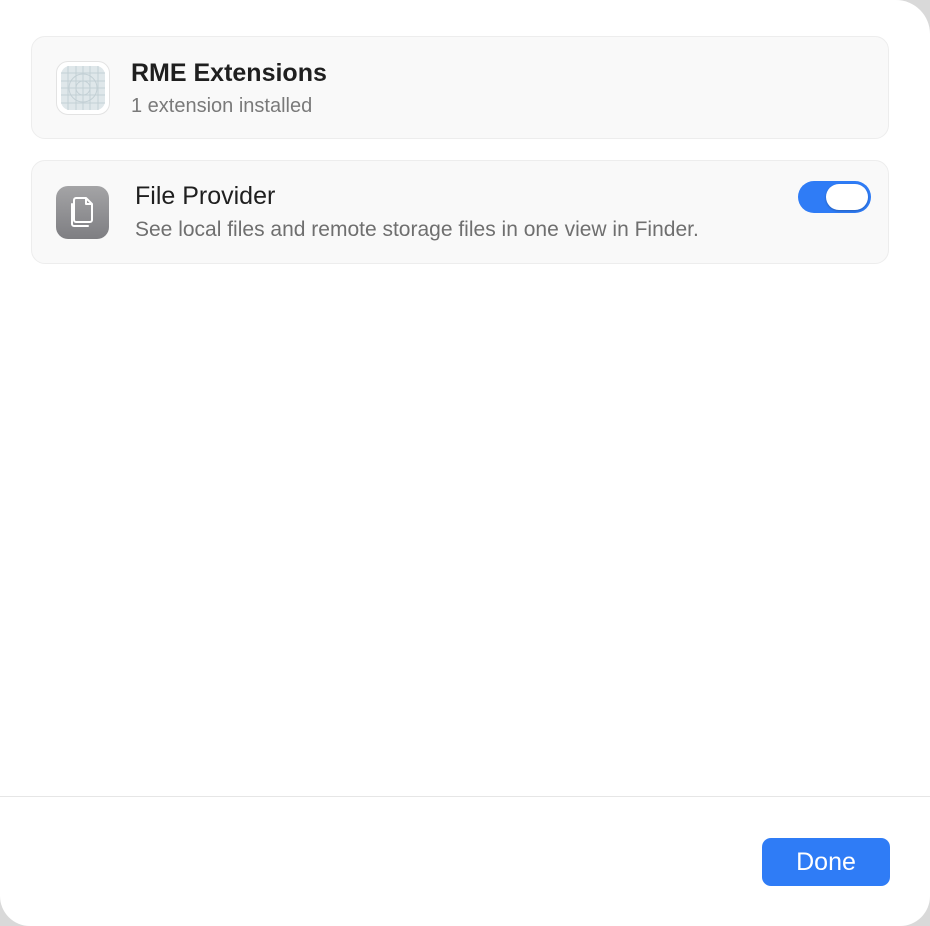 Image resolution: width=930 pixels, height=926 pixels. Describe the element at coordinates (847, 197) in the screenshot. I see `toggle-knob` at that location.